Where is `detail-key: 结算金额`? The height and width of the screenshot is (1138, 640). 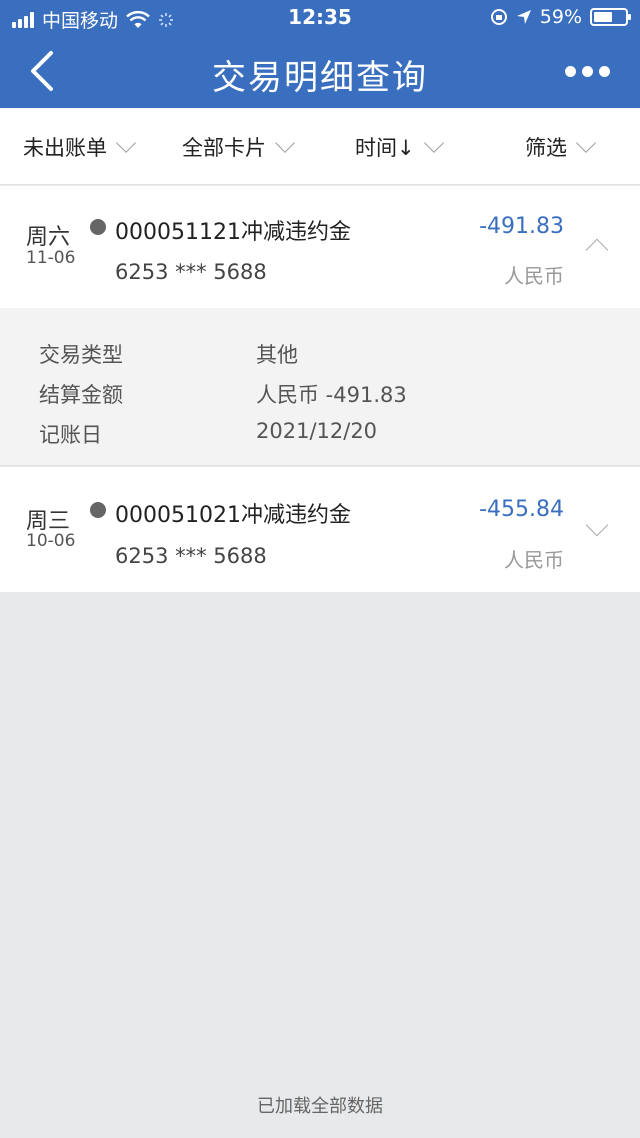
detail-key: 结算金额 is located at coordinates (81, 395).